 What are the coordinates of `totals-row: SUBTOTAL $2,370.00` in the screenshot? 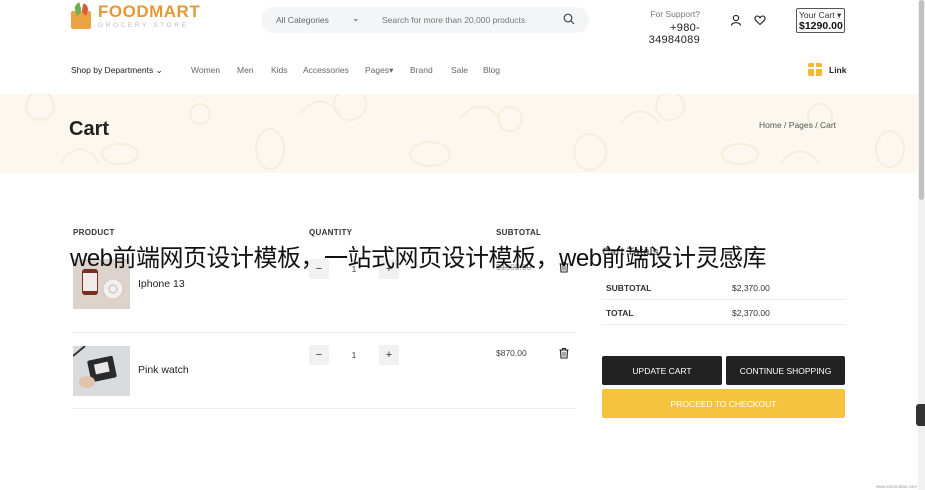 It's located at (723, 287).